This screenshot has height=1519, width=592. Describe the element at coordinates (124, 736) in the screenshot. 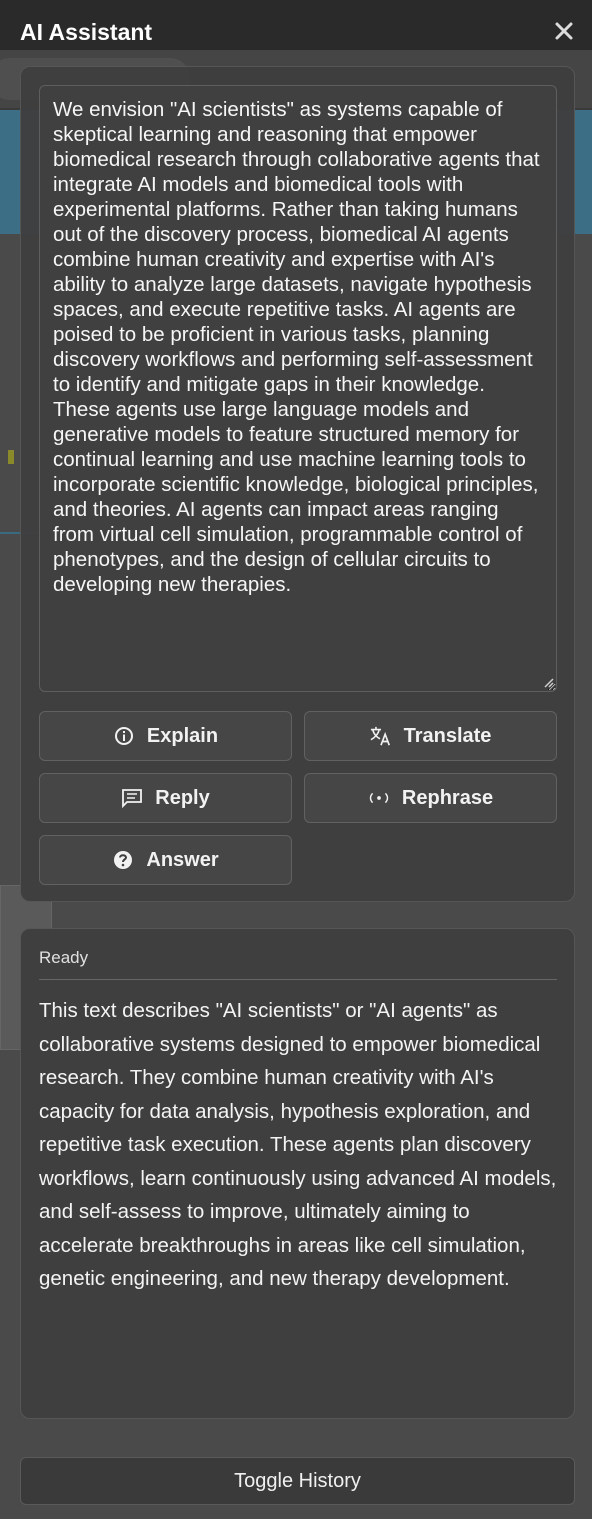

I see `info-icon` at that location.